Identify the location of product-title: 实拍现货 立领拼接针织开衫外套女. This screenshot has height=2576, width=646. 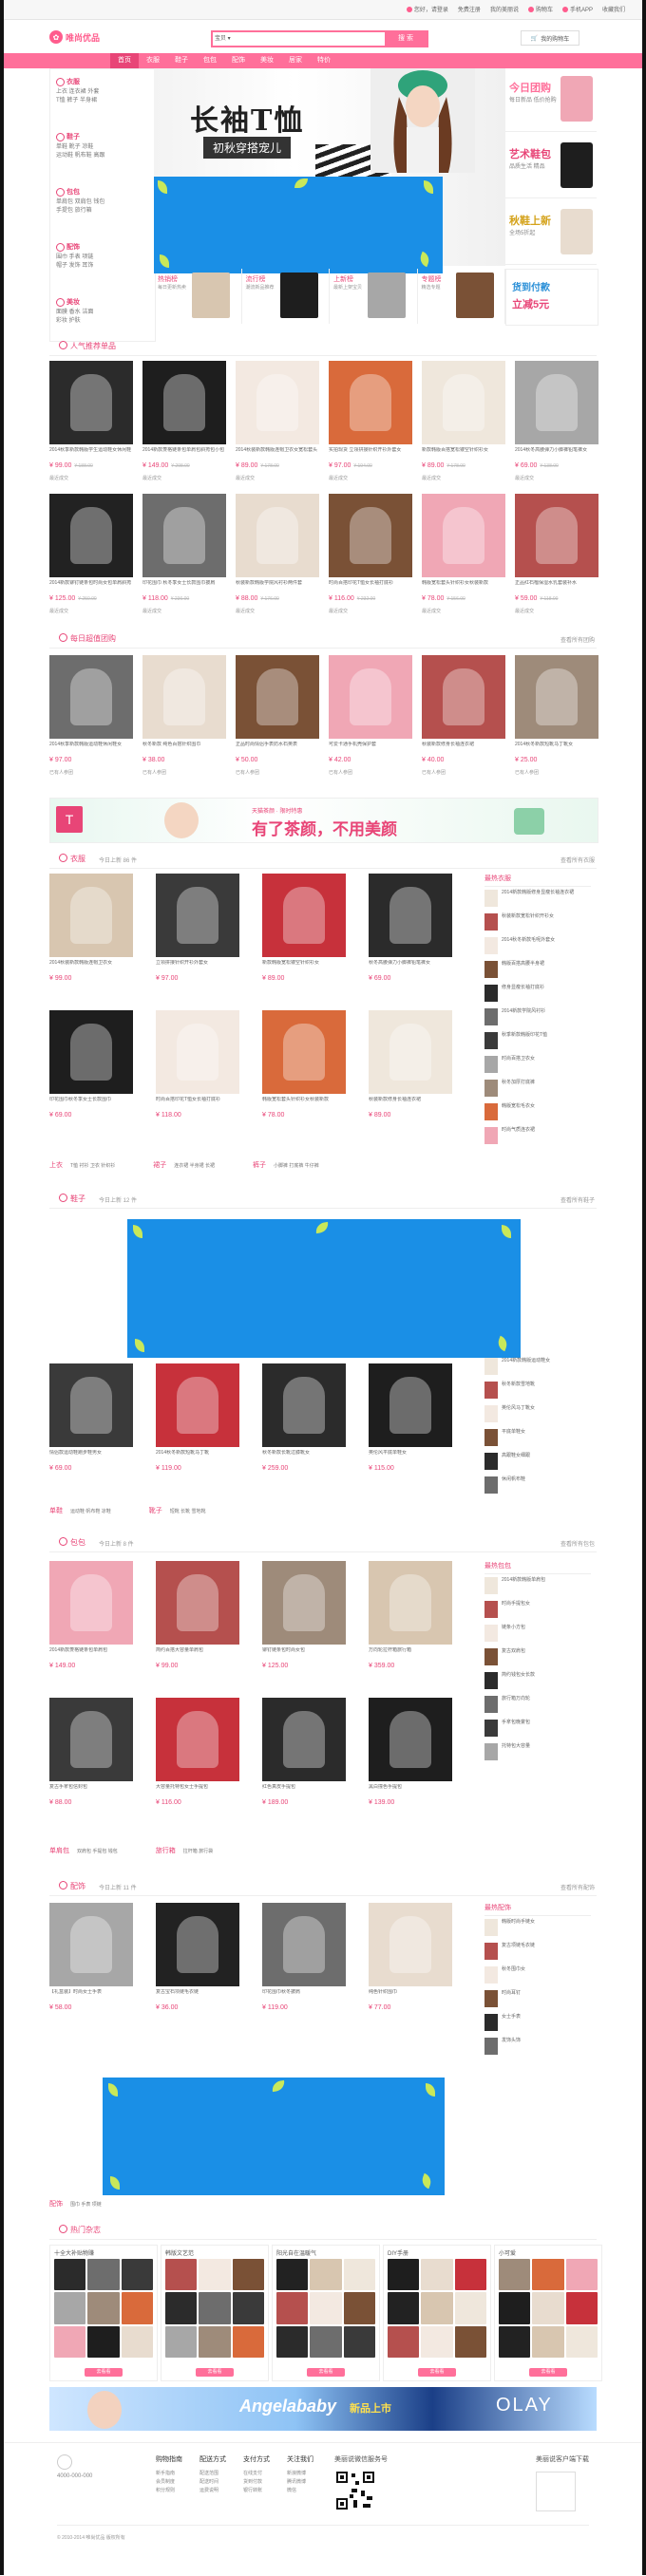
(370, 454).